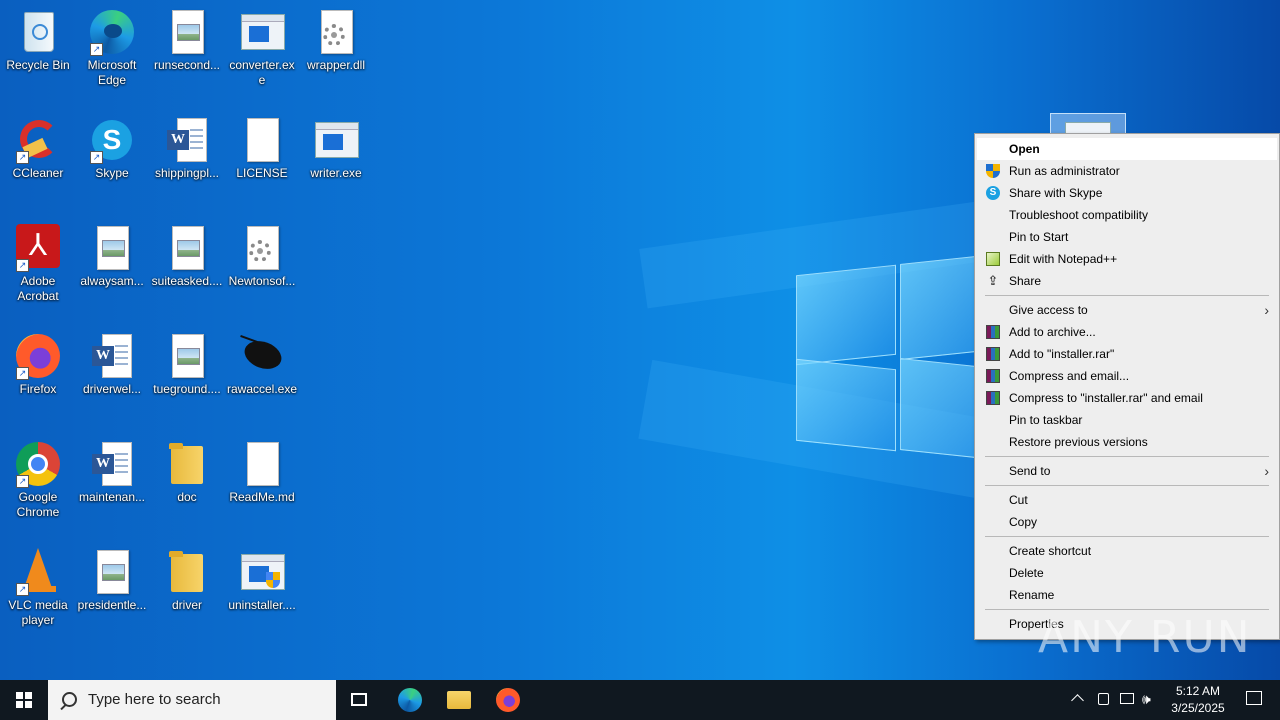 This screenshot has width=1280, height=720. I want to click on chevron-up-icon, so click(1077, 700).